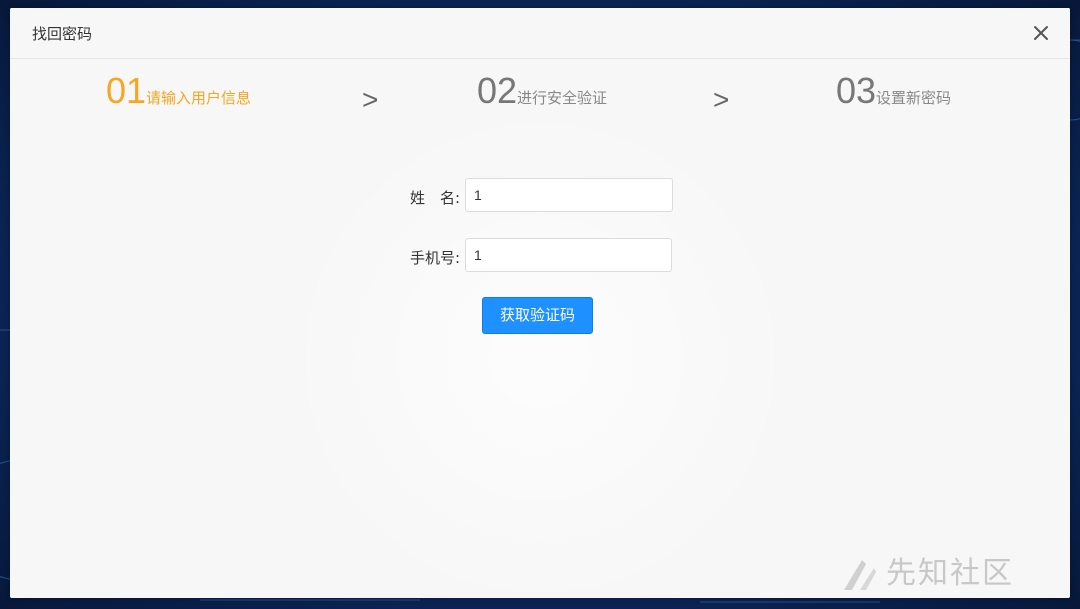  What do you see at coordinates (497, 90) in the screenshot?
I see `step-2-number: 02` at bounding box center [497, 90].